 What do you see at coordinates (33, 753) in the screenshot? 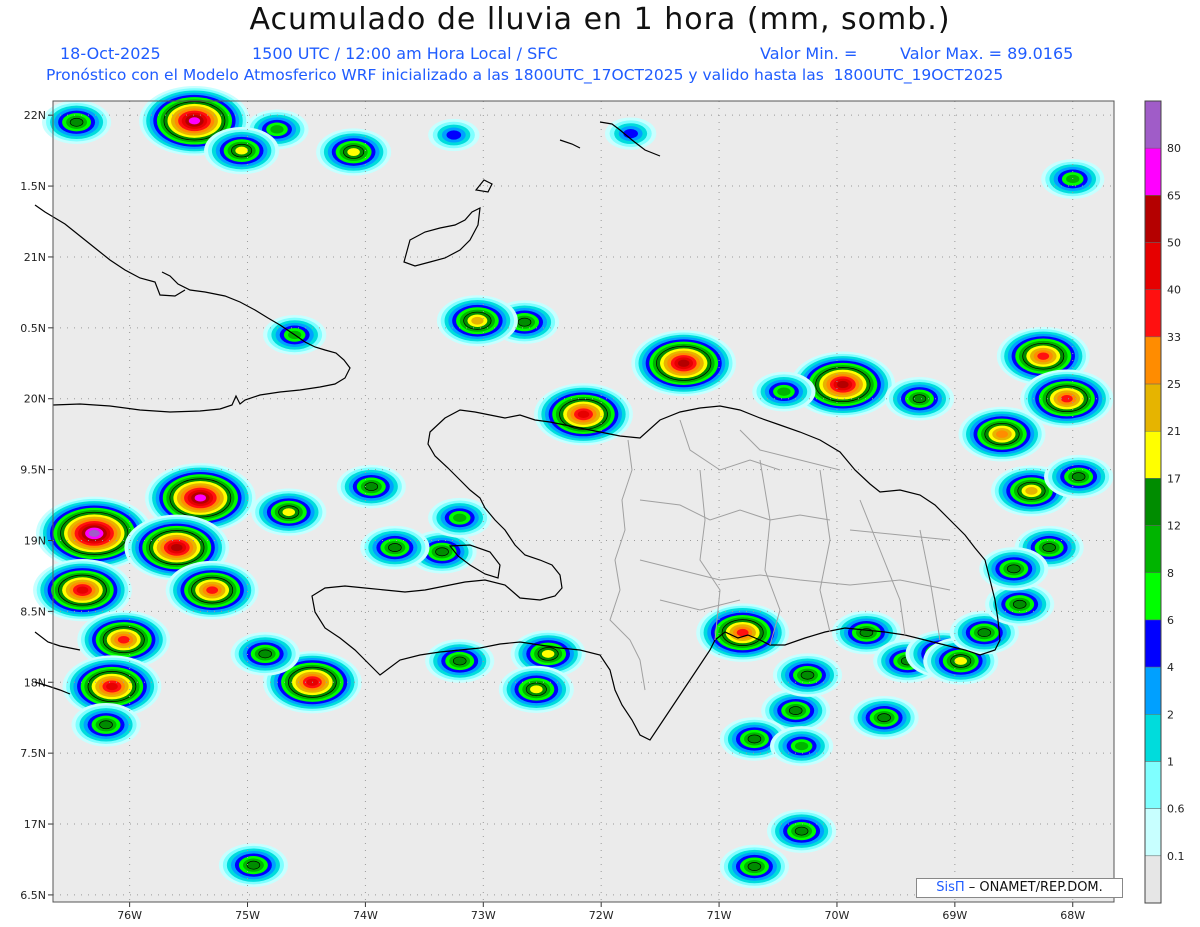
I see `lat-tick-label: 7.5N` at bounding box center [33, 753].